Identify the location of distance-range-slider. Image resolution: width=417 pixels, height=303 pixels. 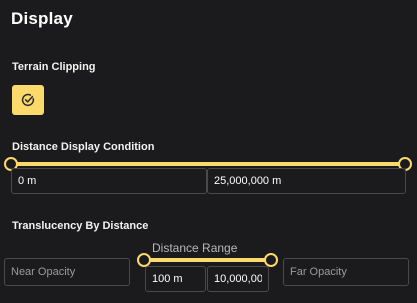
(207, 260).